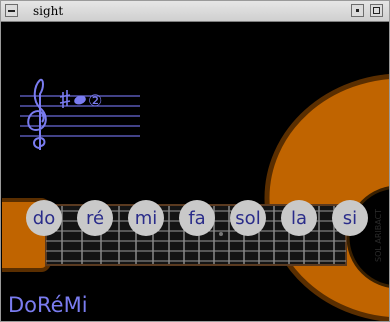 The width and height of the screenshot is (390, 322). Describe the element at coordinates (197, 218) in the screenshot. I see `note-button-fa: fa` at that location.